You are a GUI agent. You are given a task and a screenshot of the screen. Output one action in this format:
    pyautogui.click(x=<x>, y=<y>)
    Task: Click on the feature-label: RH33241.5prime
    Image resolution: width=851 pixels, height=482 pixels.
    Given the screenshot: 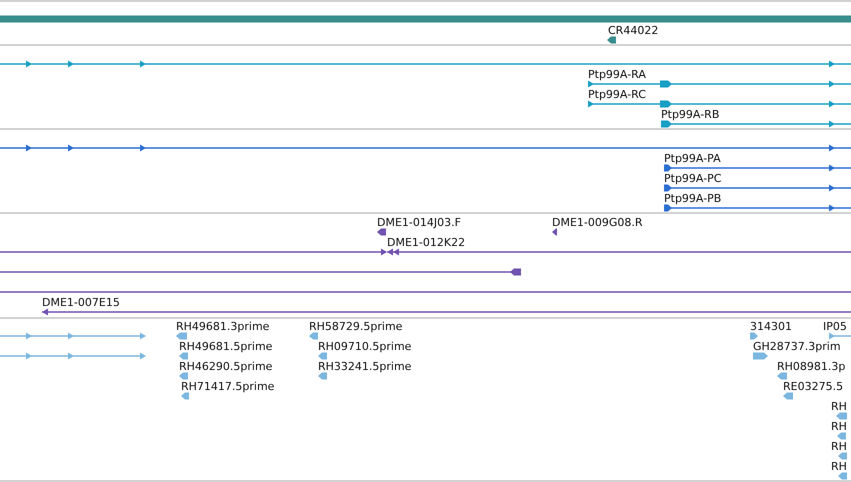 What is the action you would take?
    pyautogui.click(x=365, y=366)
    